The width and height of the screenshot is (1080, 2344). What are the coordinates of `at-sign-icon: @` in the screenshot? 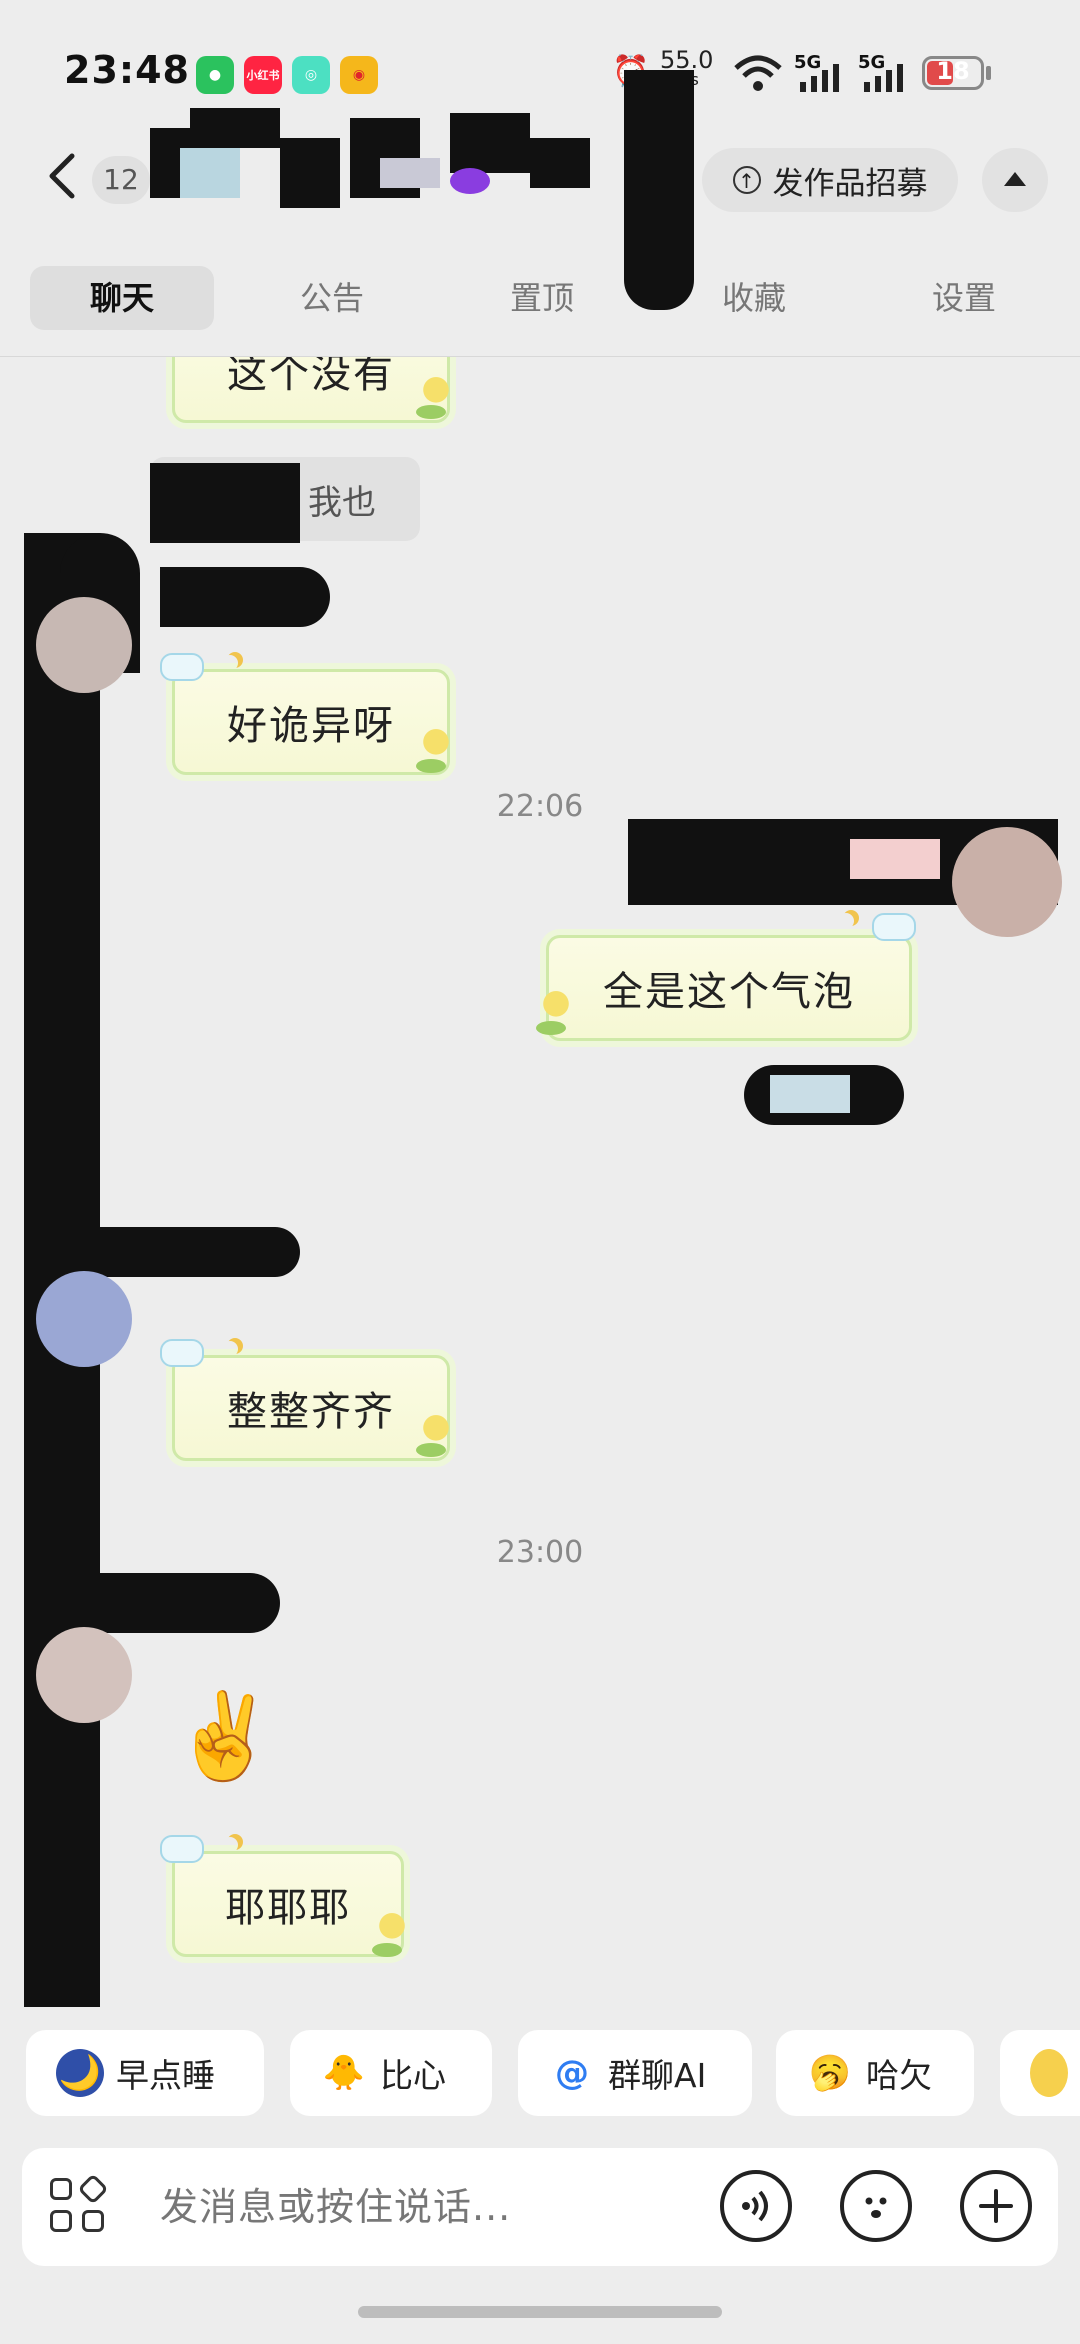 It's located at (572, 2073).